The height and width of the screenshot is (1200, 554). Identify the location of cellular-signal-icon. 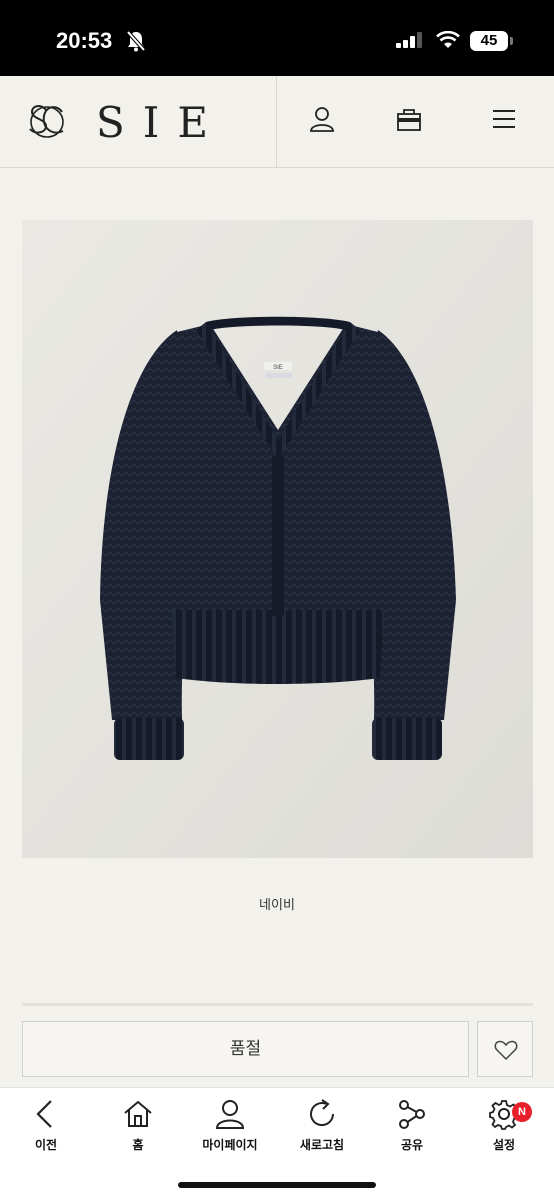
(409, 40).